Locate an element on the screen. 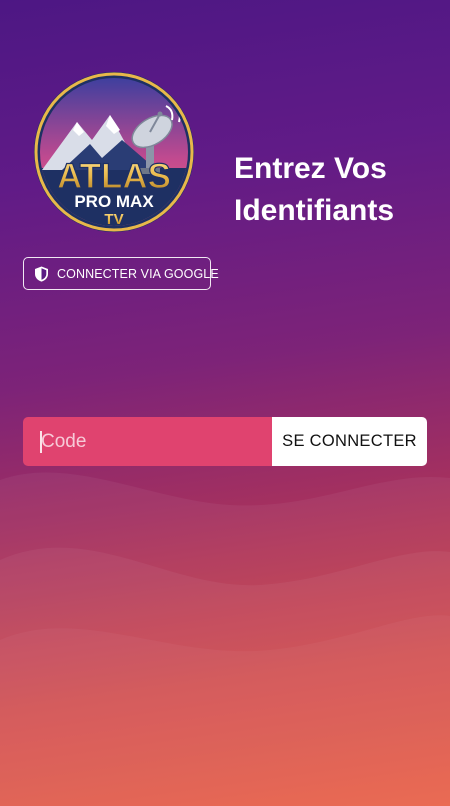  page-title-line-2: Identifiants is located at coordinates (314, 210).